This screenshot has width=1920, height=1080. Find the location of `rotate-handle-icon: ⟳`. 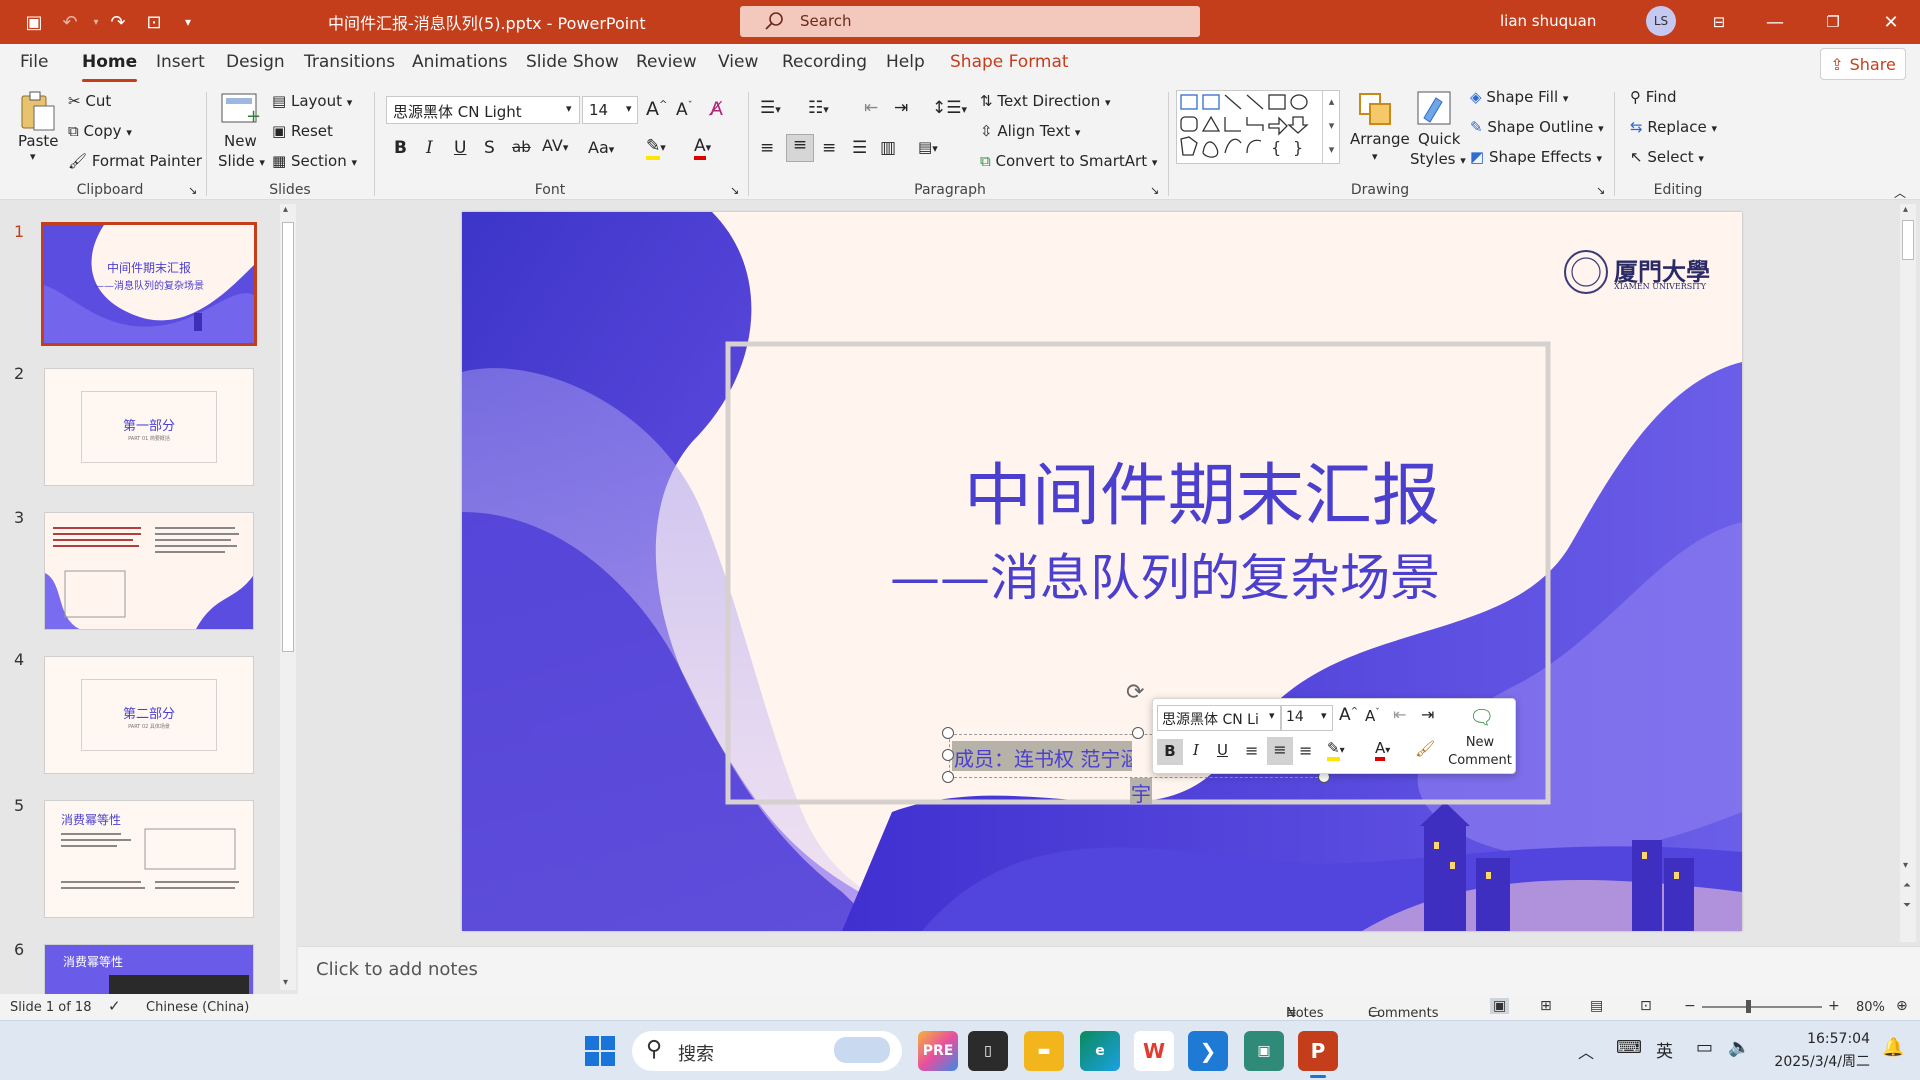

rotate-handle-icon: ⟳ is located at coordinates (1139, 693).